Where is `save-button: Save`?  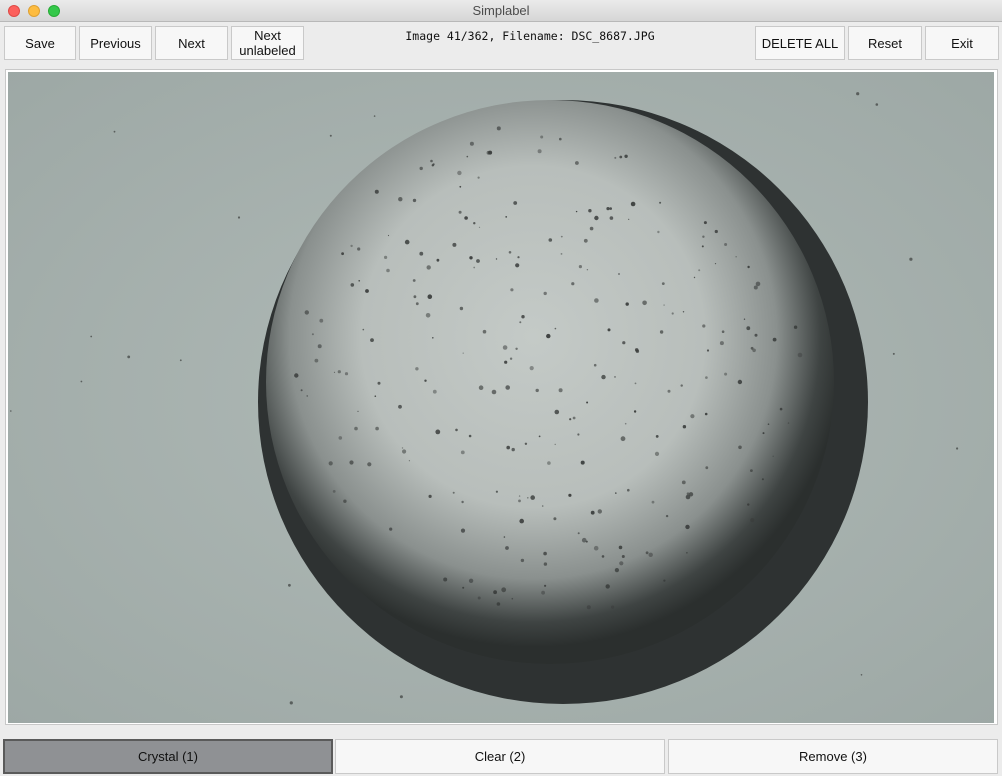
save-button: Save is located at coordinates (40, 43).